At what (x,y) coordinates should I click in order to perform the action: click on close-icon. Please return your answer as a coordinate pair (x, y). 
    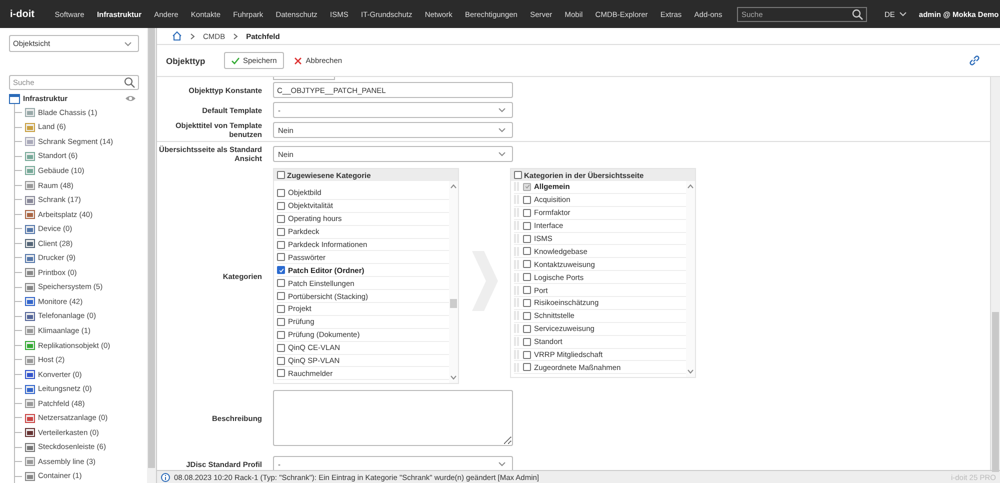
    Looking at the image, I should click on (298, 60).